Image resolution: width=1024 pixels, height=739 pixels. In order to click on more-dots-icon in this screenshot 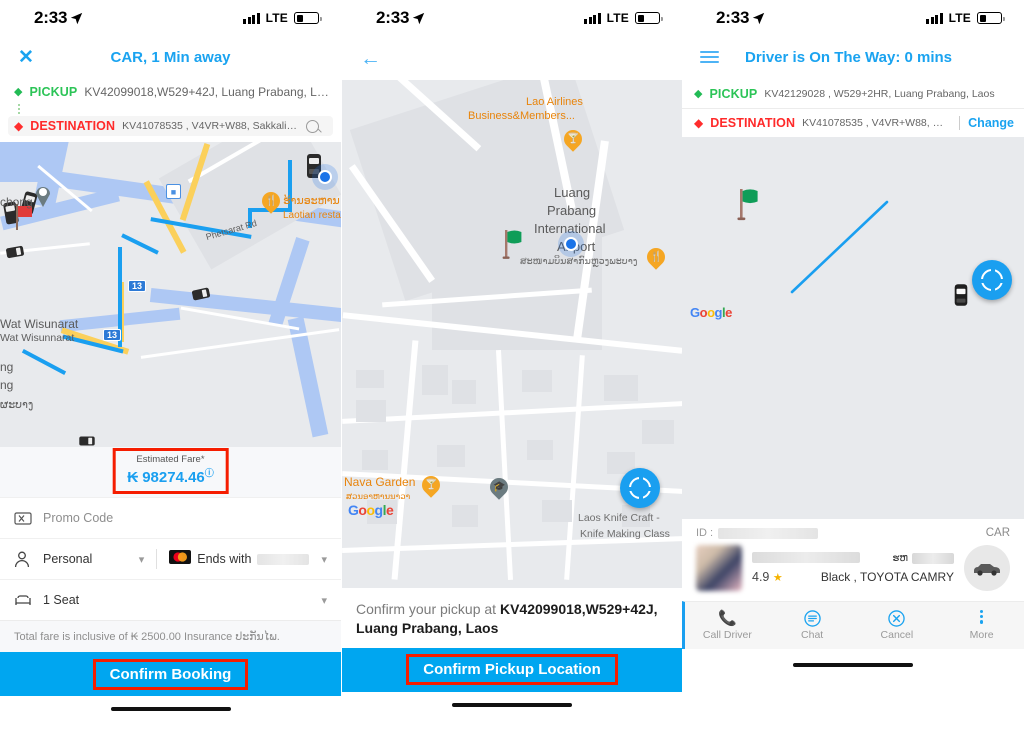, I will do `click(982, 618)`.